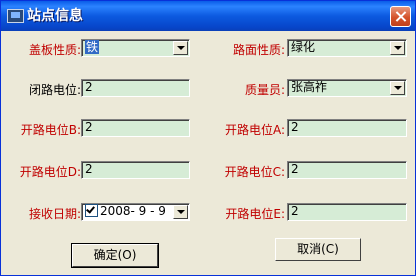 Image resolution: width=416 pixels, height=276 pixels. I want to click on checkbox-checked-icon, so click(91, 210).